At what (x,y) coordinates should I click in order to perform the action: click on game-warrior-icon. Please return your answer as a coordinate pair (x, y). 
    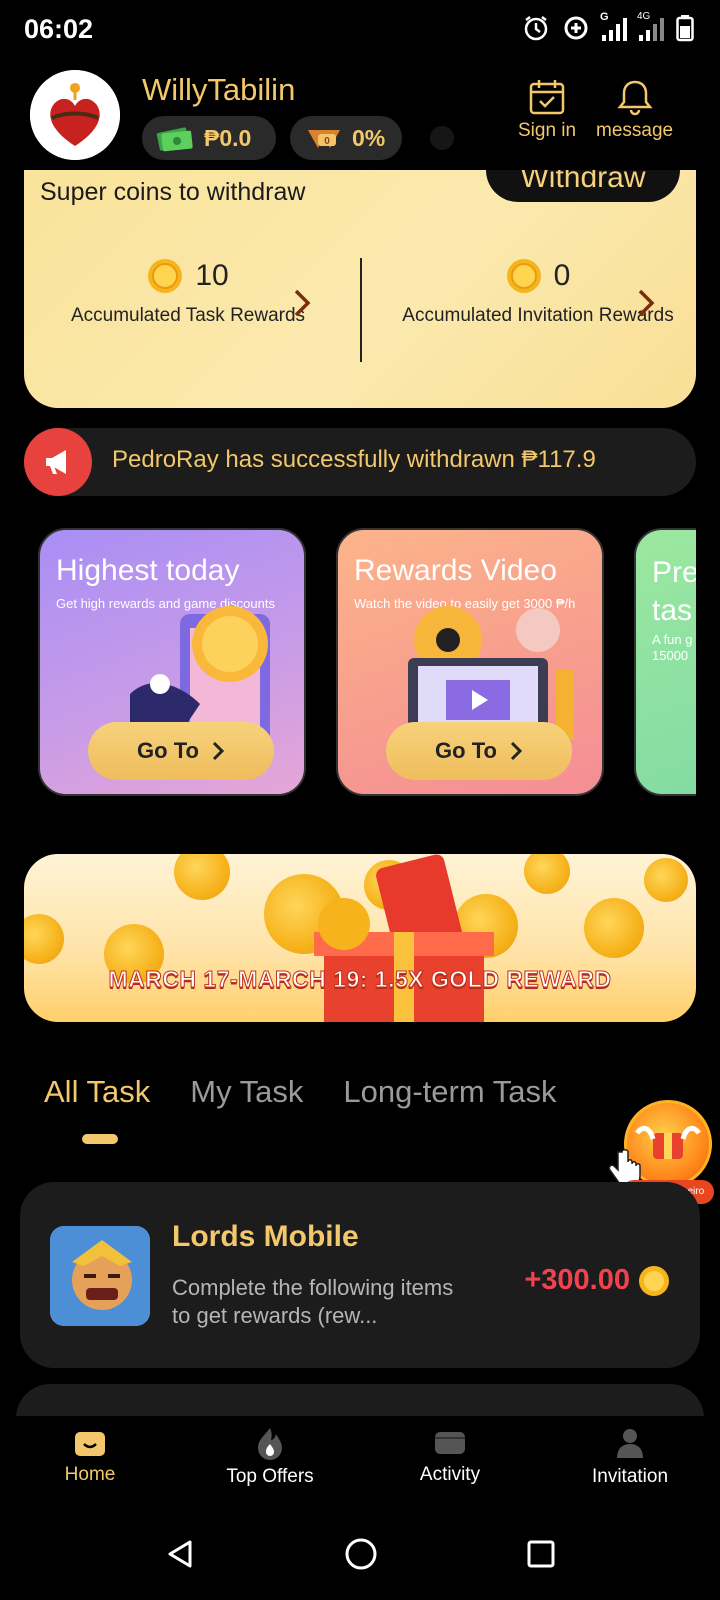
    Looking at the image, I should click on (100, 1276).